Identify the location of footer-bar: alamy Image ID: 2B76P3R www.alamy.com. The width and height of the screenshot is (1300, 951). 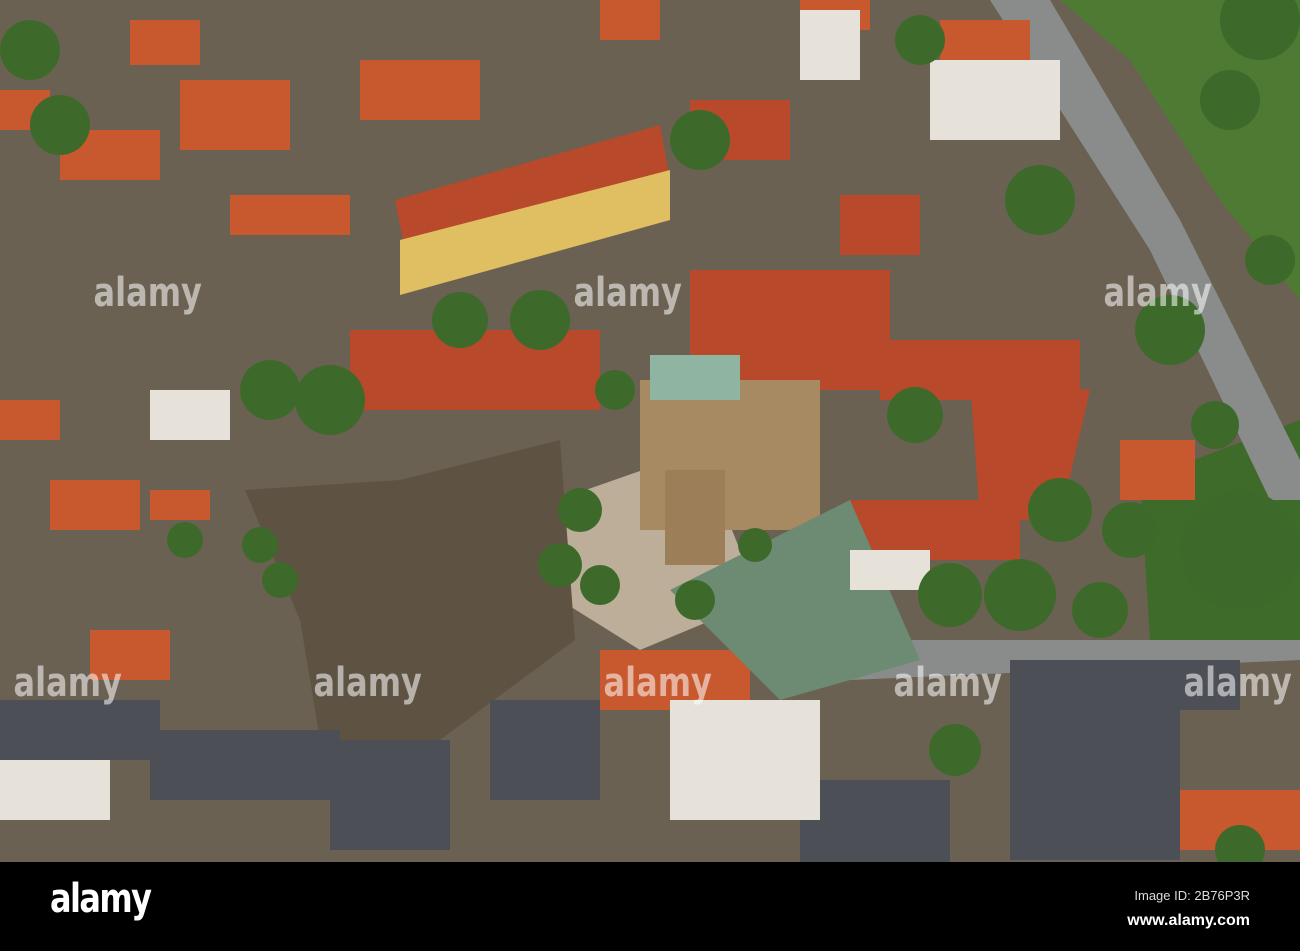
(650, 906).